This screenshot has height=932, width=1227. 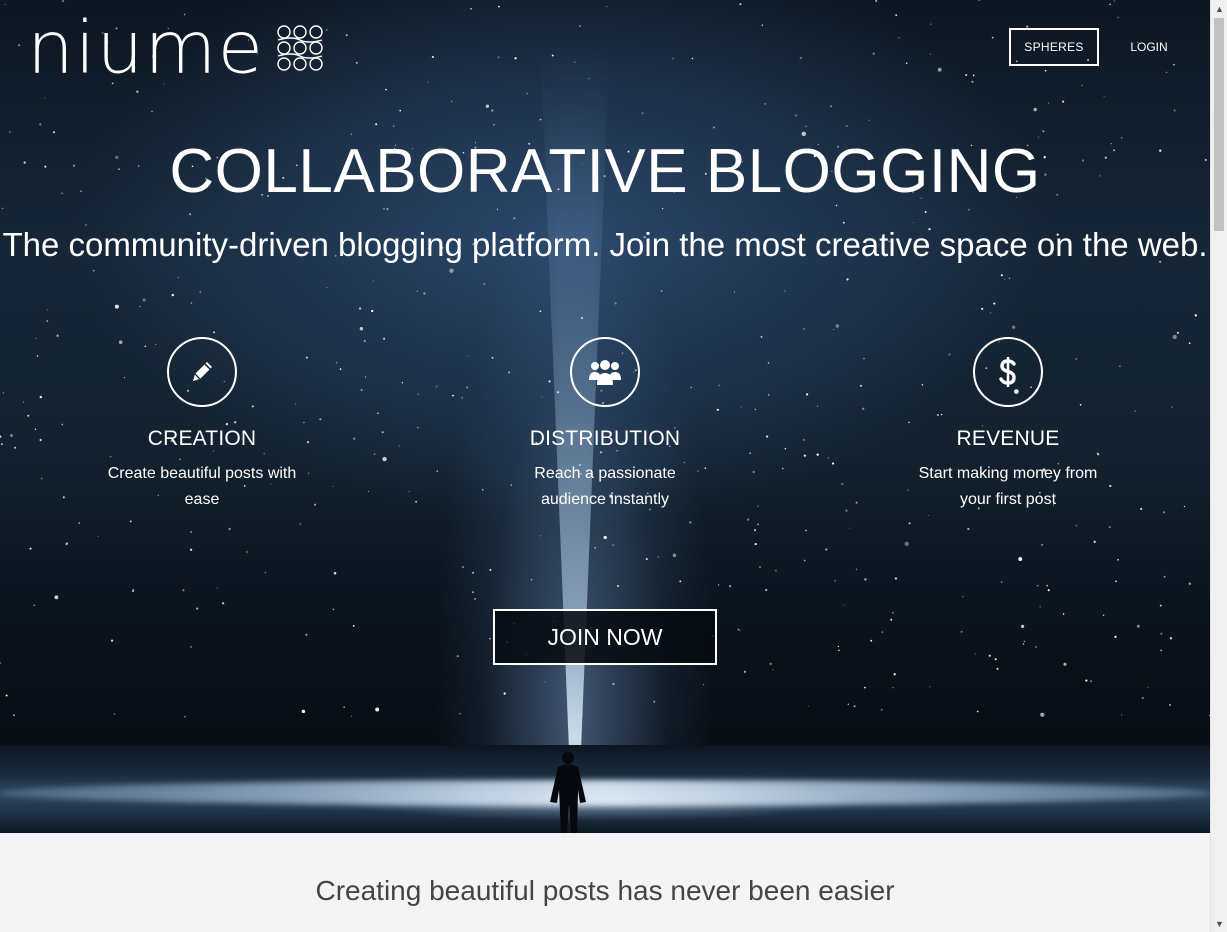 What do you see at coordinates (605, 171) in the screenshot?
I see `hero-headline: COLLABORATIVE BLOGGING` at bounding box center [605, 171].